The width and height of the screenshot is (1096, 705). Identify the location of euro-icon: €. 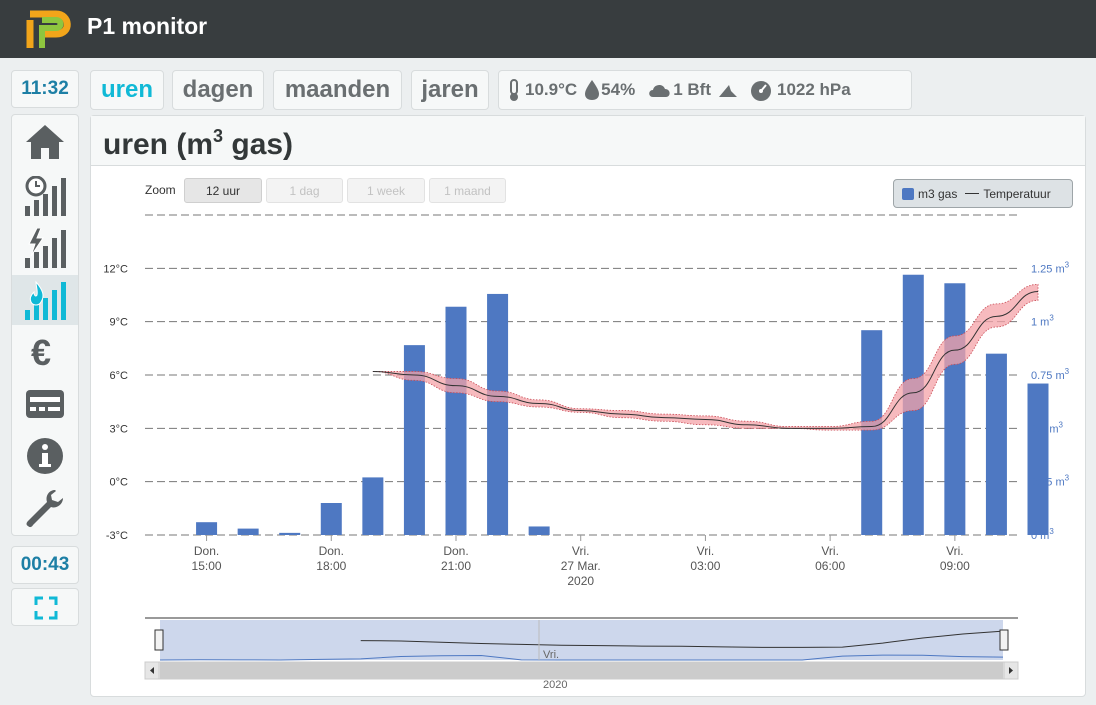
(41, 352).